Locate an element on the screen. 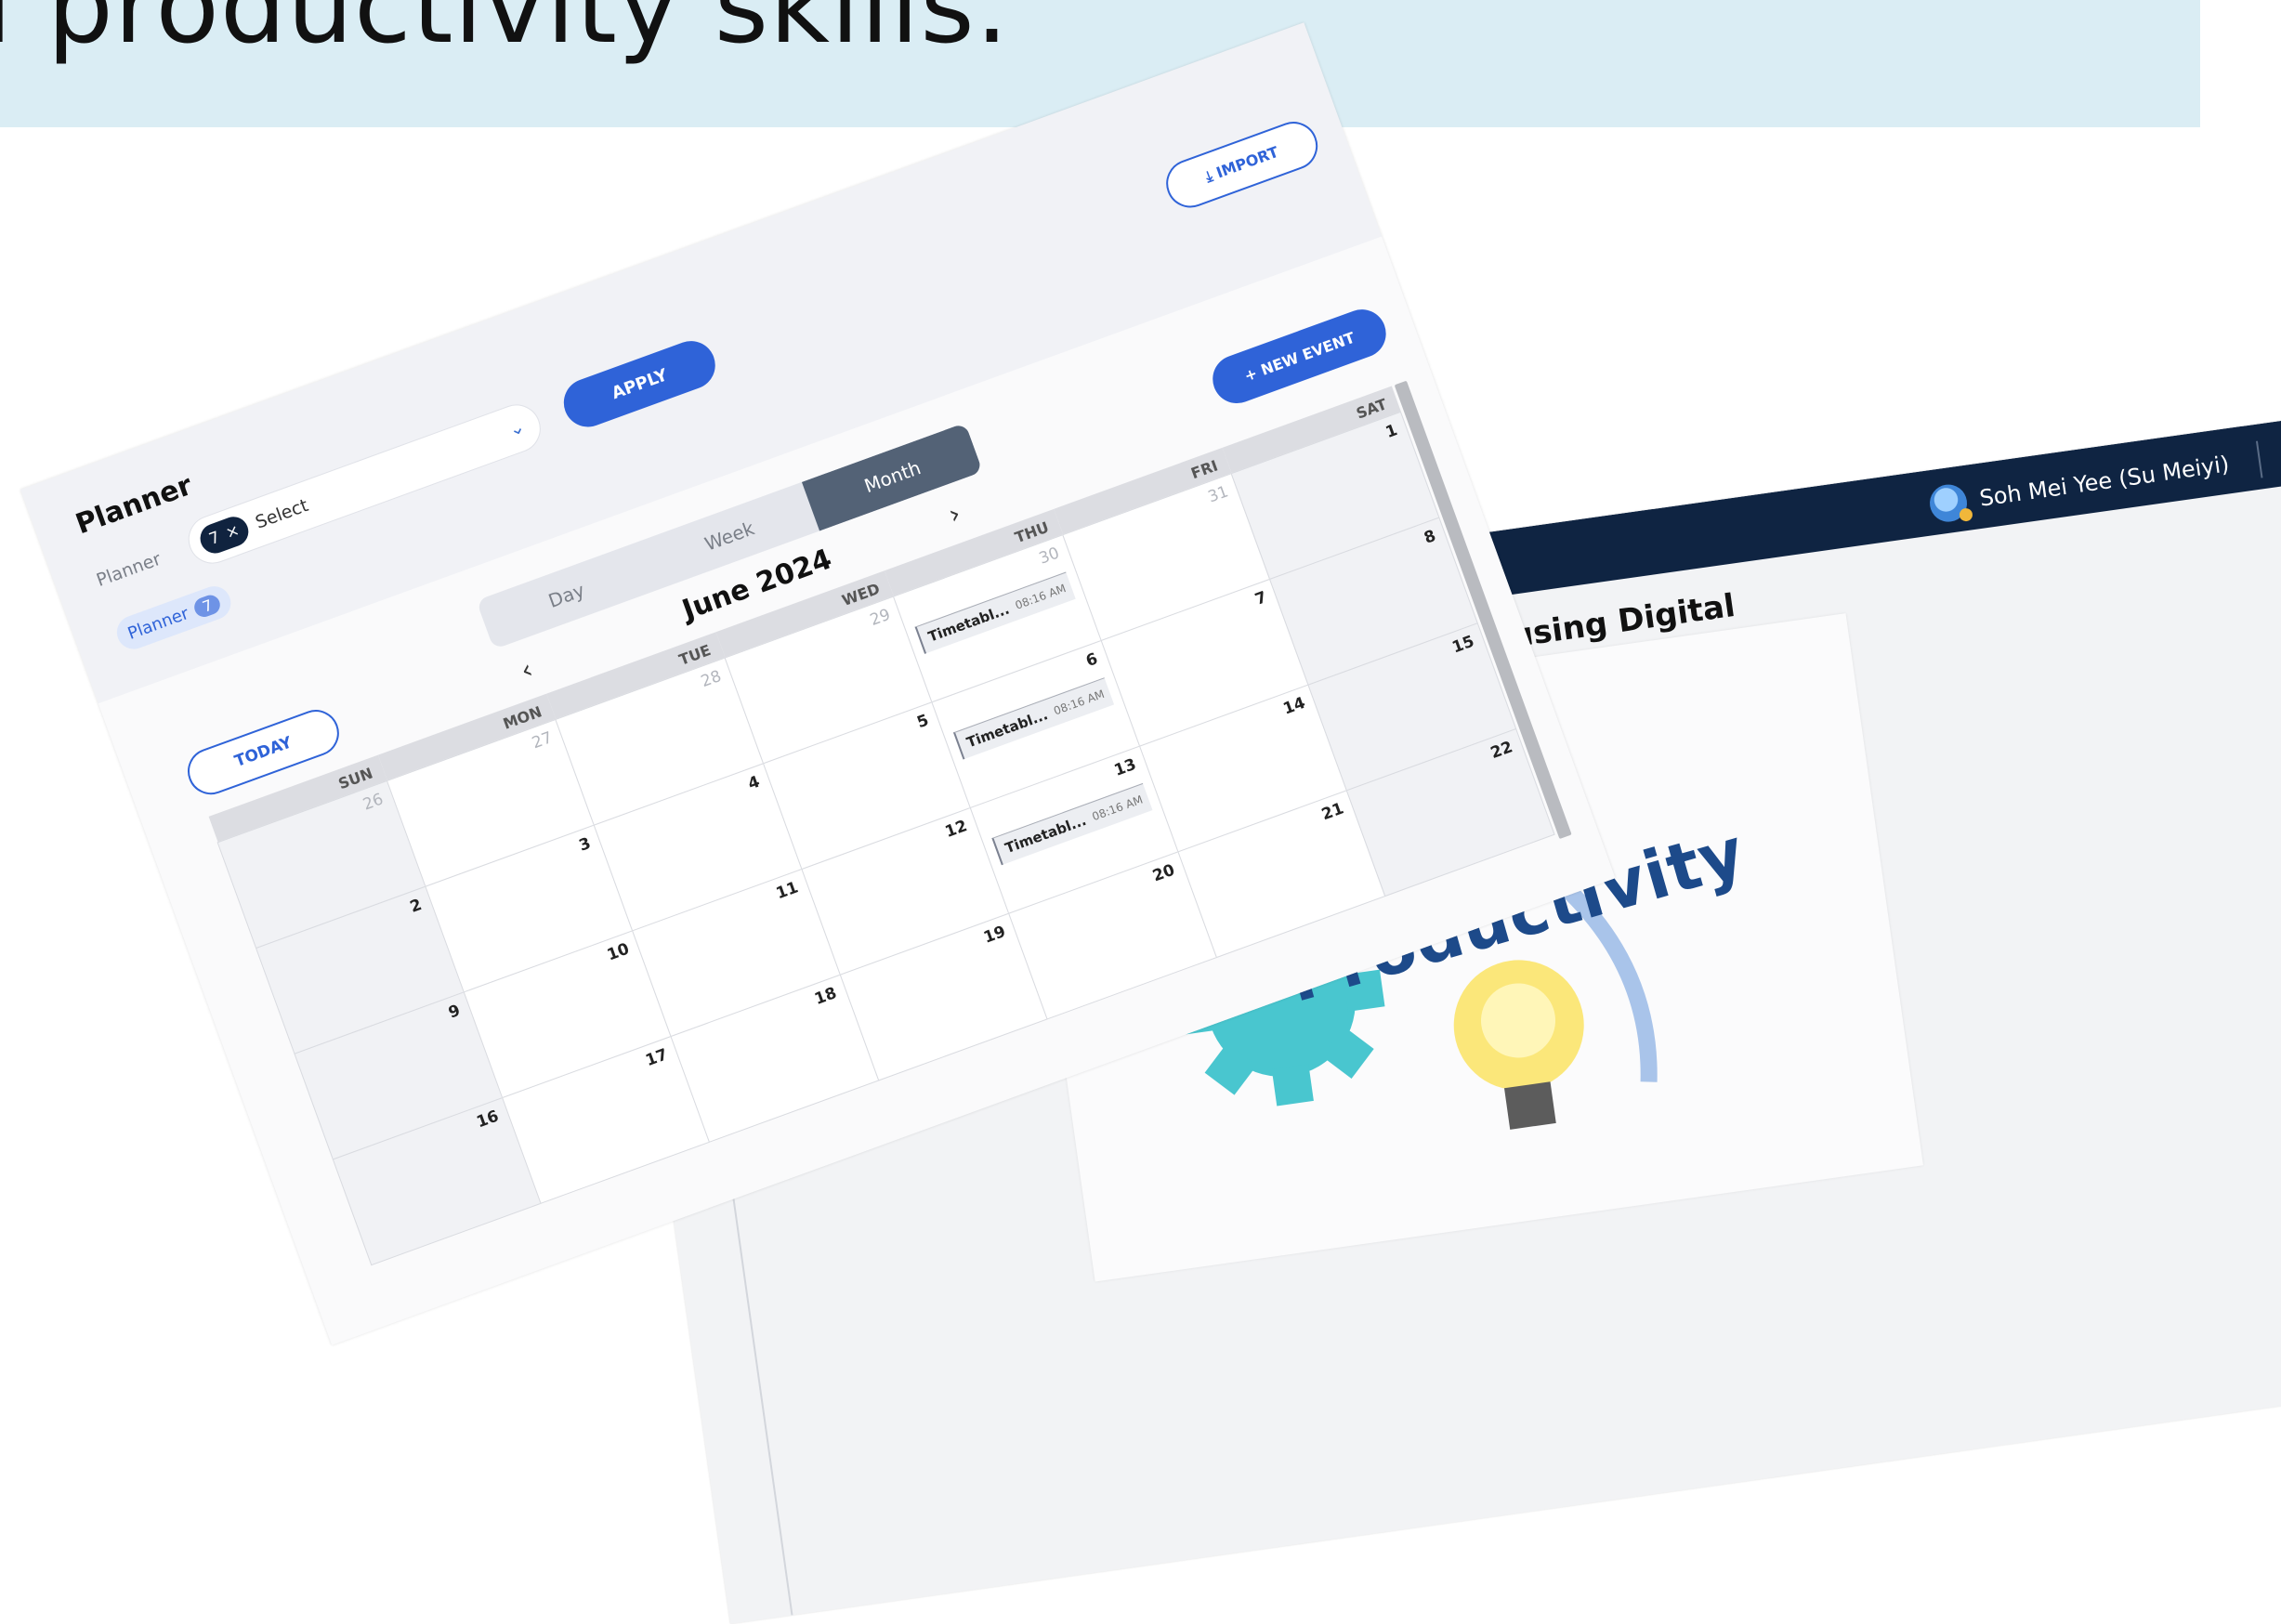 This screenshot has height=1624, width=2281. day-number: 12 is located at coordinates (956, 830).